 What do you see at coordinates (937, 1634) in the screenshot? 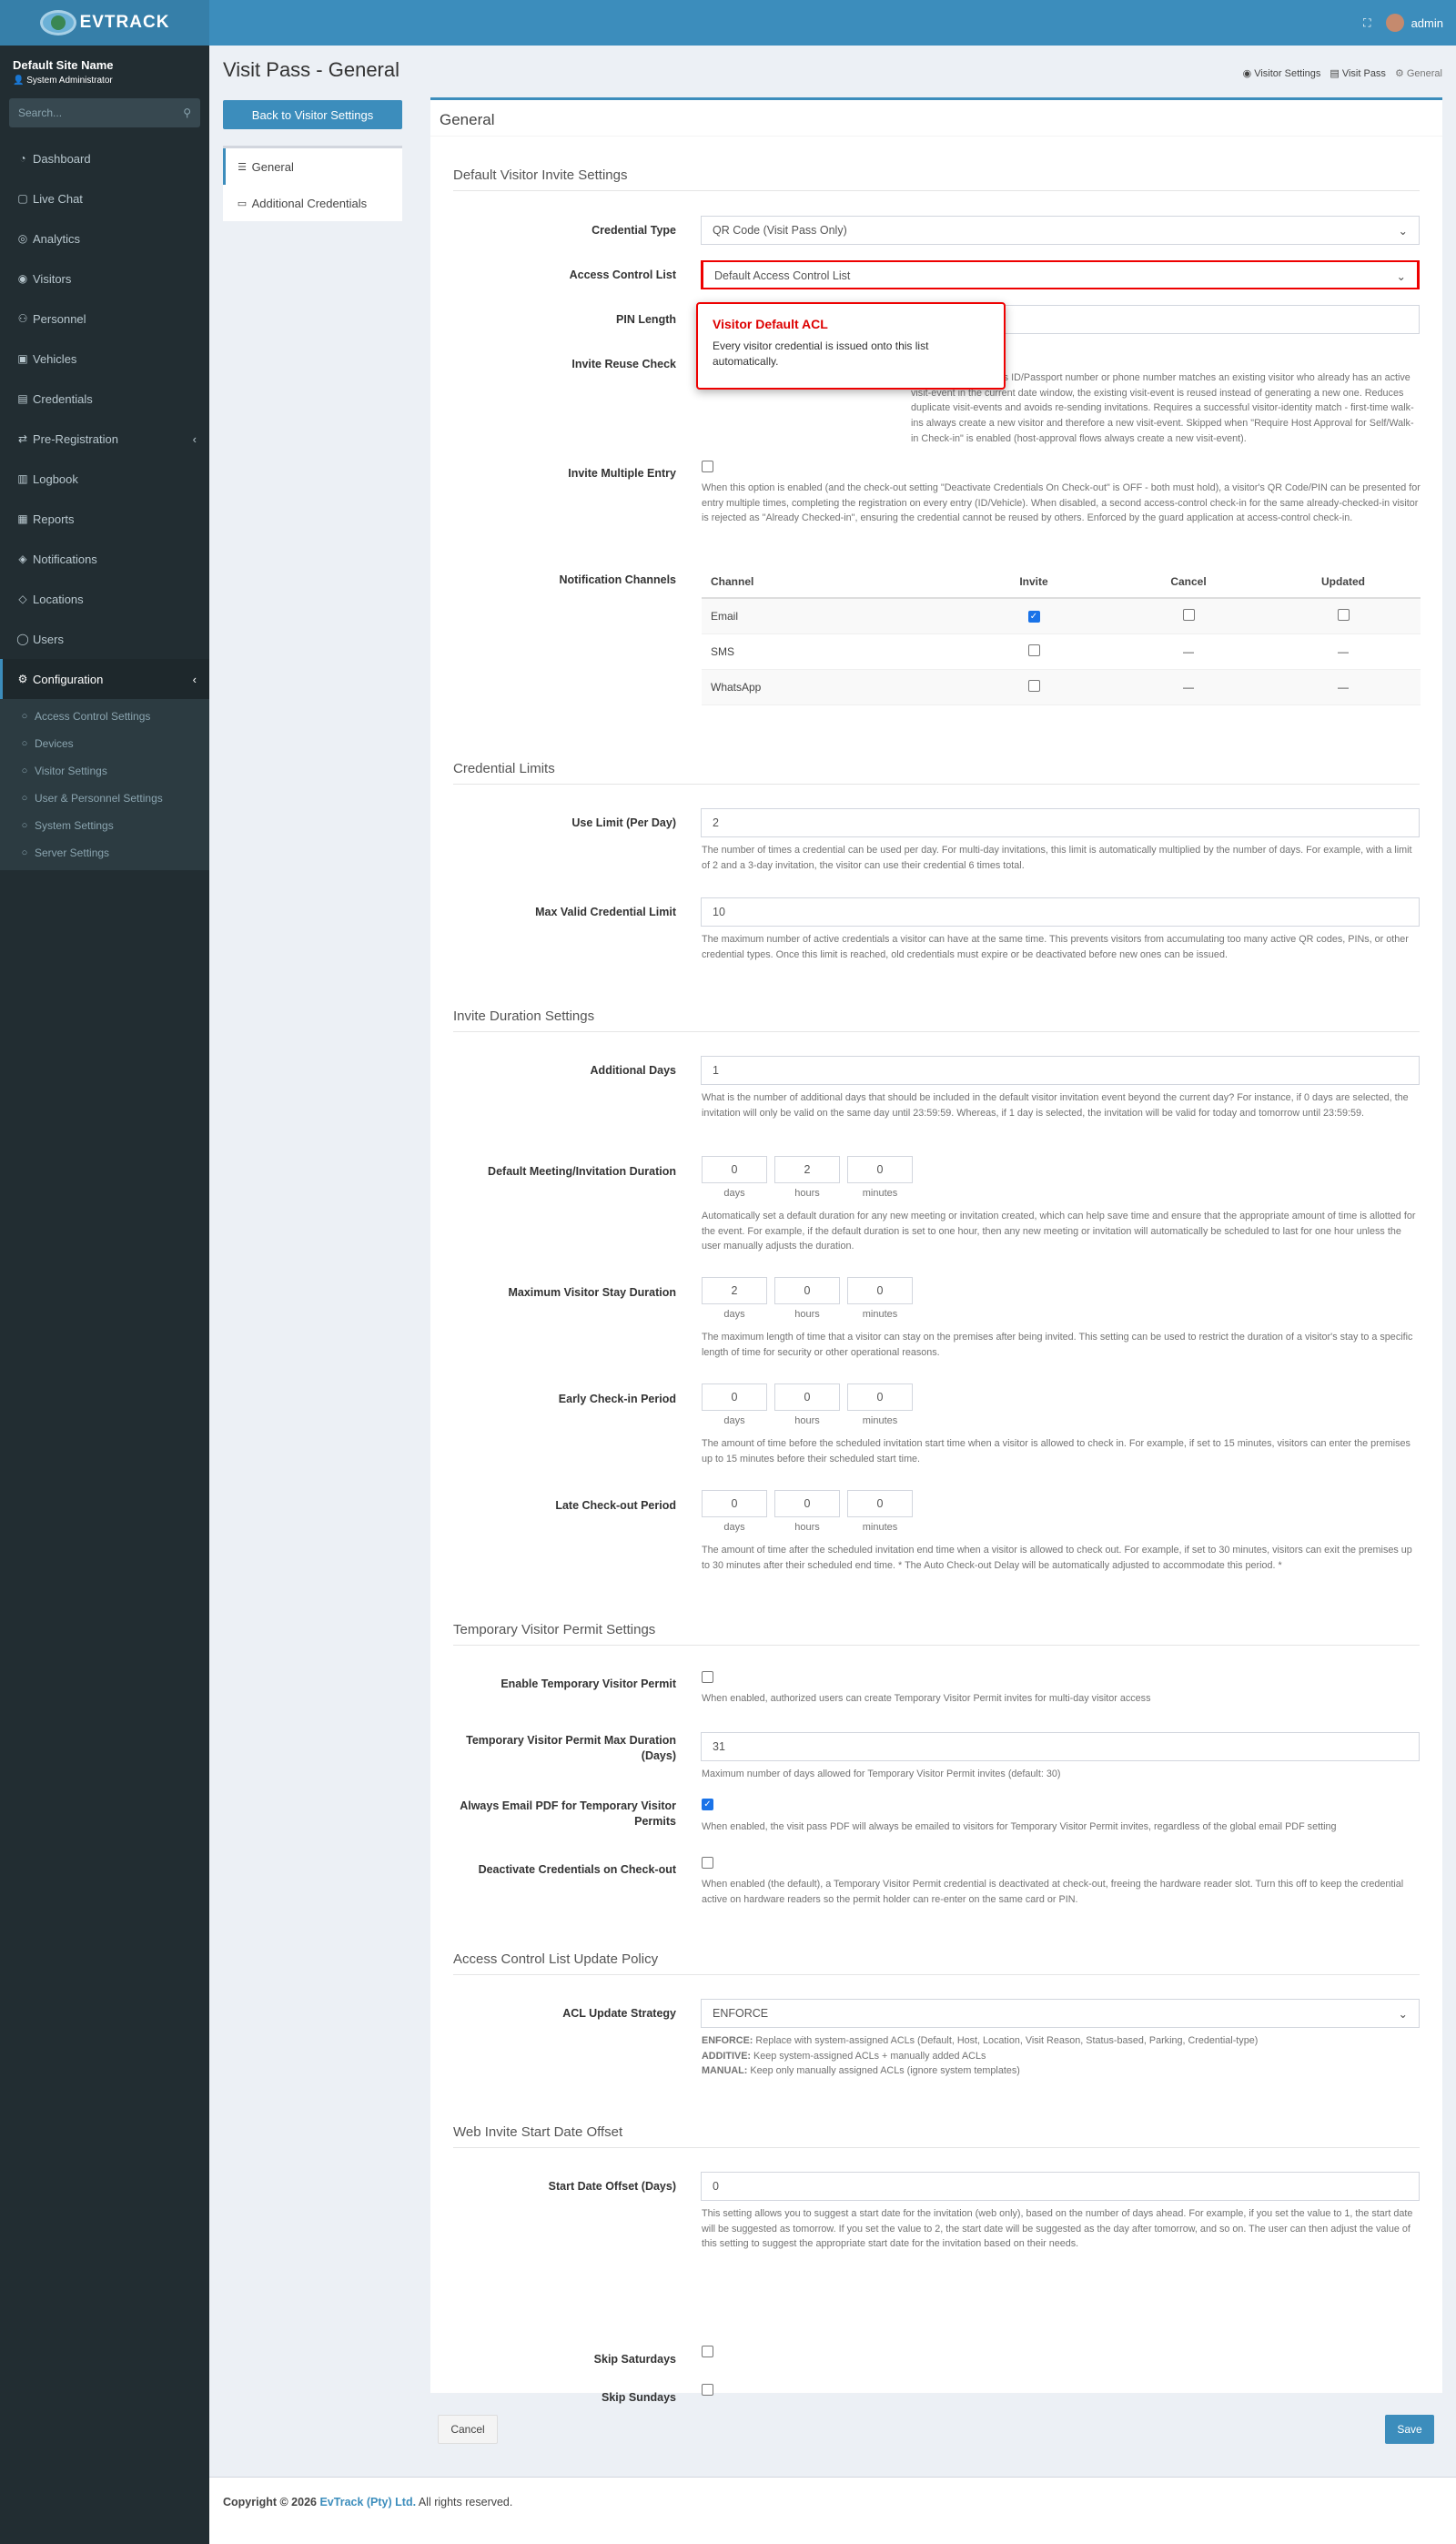
I see `section-temporary-permit: Temporary Visitor Permit Settings` at bounding box center [937, 1634].